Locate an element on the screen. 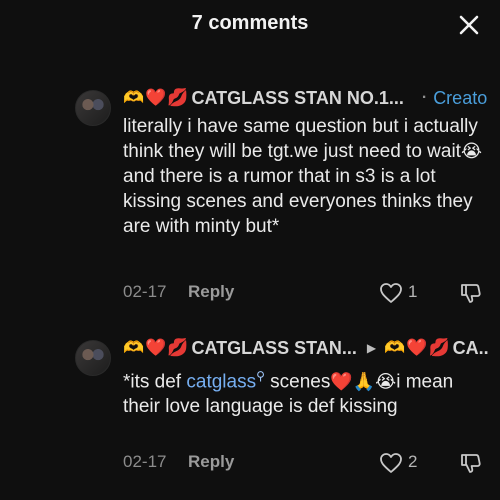 This screenshot has width=500, height=500. comment-meta: 02-17 Reply 1 is located at coordinates (305, 294).